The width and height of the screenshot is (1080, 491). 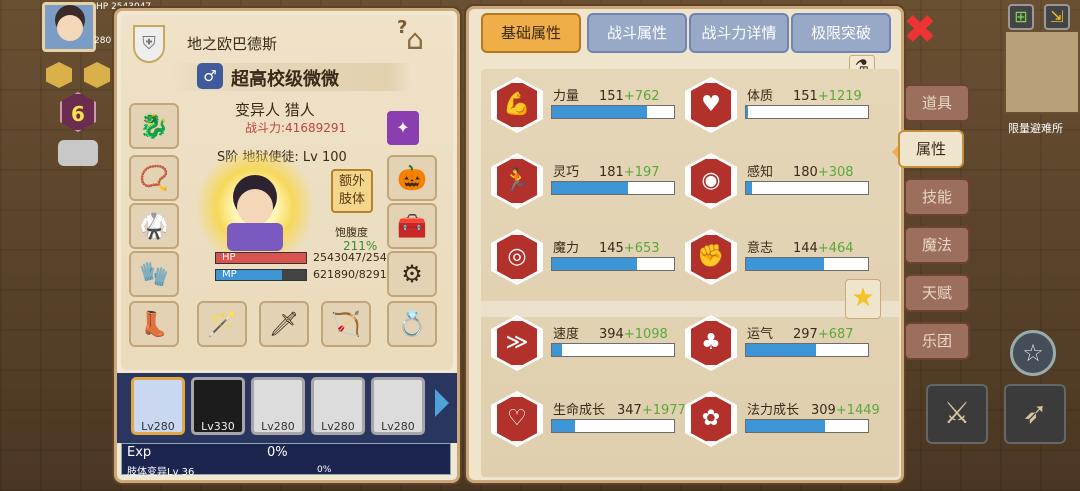 I want to click on stat-bonus: +762, so click(x=641, y=96).